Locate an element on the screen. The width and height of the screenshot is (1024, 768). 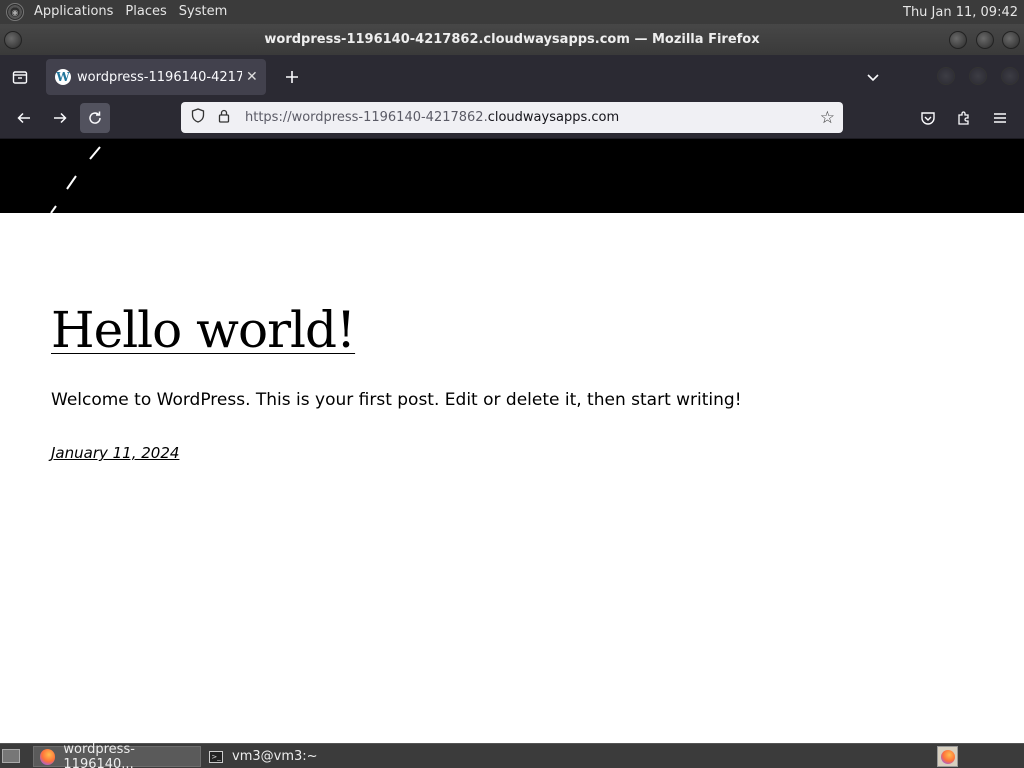
show-desktop-icon is located at coordinates (11, 756).